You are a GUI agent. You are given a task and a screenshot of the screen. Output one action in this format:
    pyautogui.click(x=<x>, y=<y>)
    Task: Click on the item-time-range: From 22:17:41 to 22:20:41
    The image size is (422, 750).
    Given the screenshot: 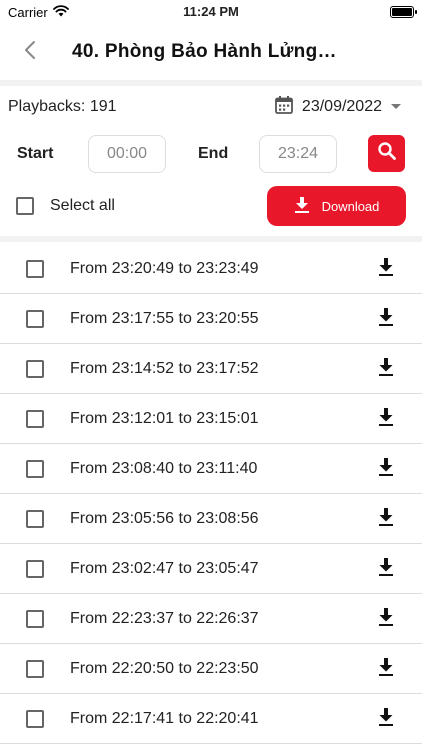 What is the action you would take?
    pyautogui.click(x=164, y=718)
    